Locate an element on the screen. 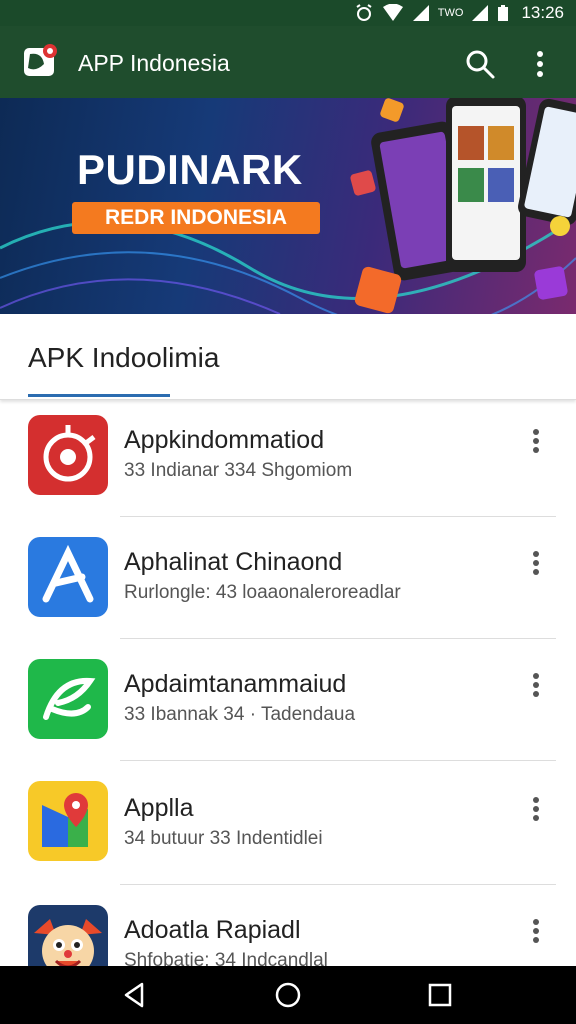  home-icon is located at coordinates (288, 995).